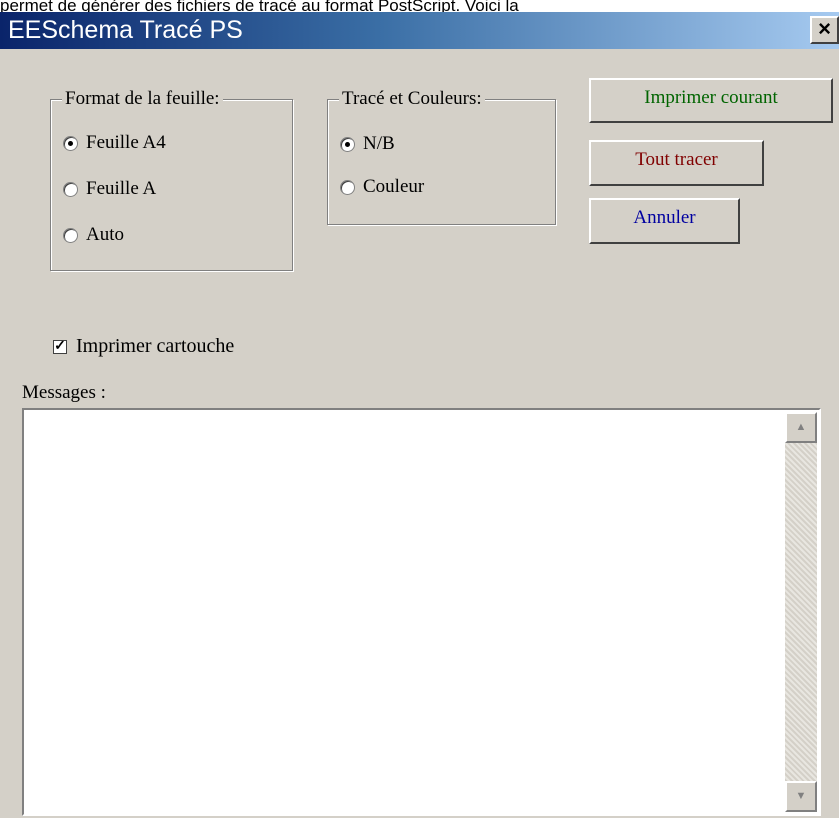 The width and height of the screenshot is (839, 818). Describe the element at coordinates (155, 346) in the screenshot. I see `checkbox-label: Imprimer cartouche` at that location.